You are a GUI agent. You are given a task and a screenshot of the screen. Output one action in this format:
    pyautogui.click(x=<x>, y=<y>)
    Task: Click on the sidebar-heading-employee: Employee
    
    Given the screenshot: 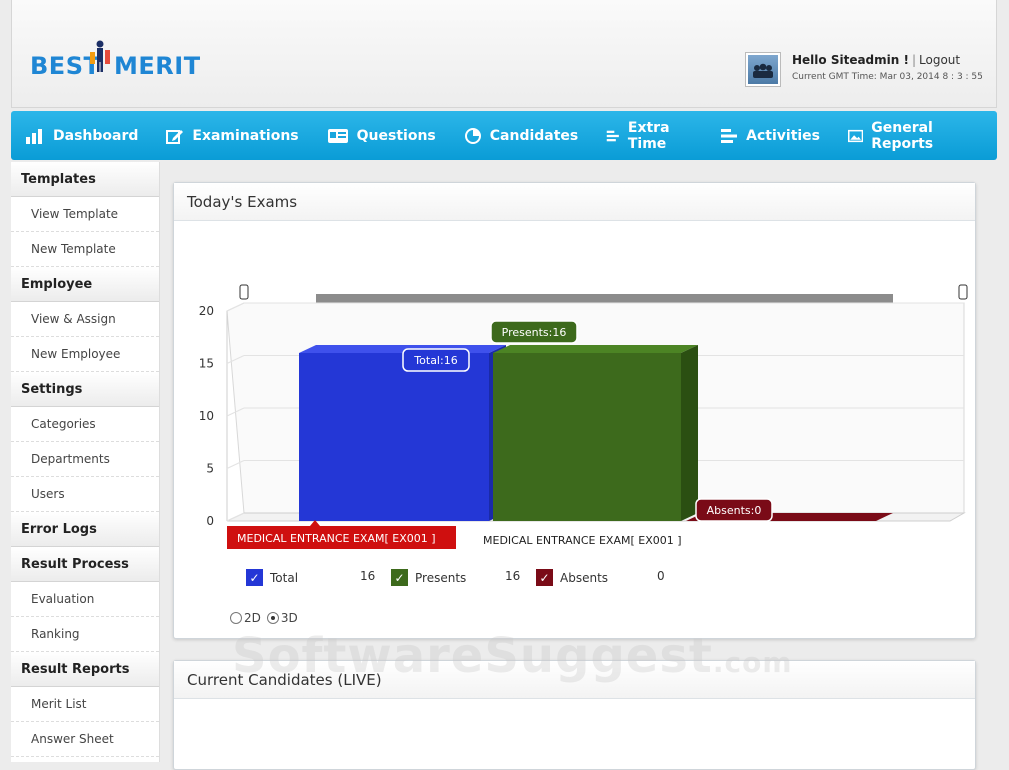 What is the action you would take?
    pyautogui.click(x=85, y=284)
    